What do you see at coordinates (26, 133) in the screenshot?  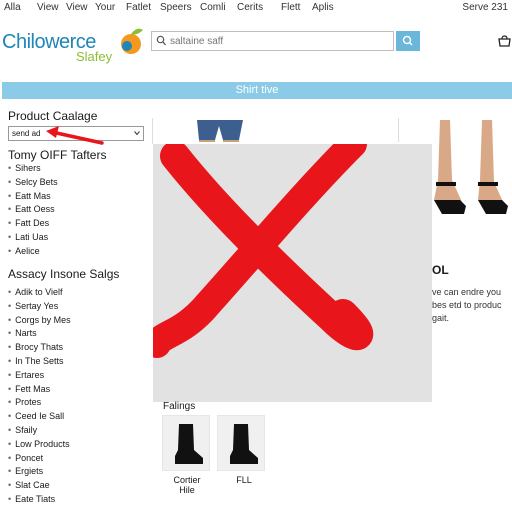 I see `catalog-select-value: send ad` at bounding box center [26, 133].